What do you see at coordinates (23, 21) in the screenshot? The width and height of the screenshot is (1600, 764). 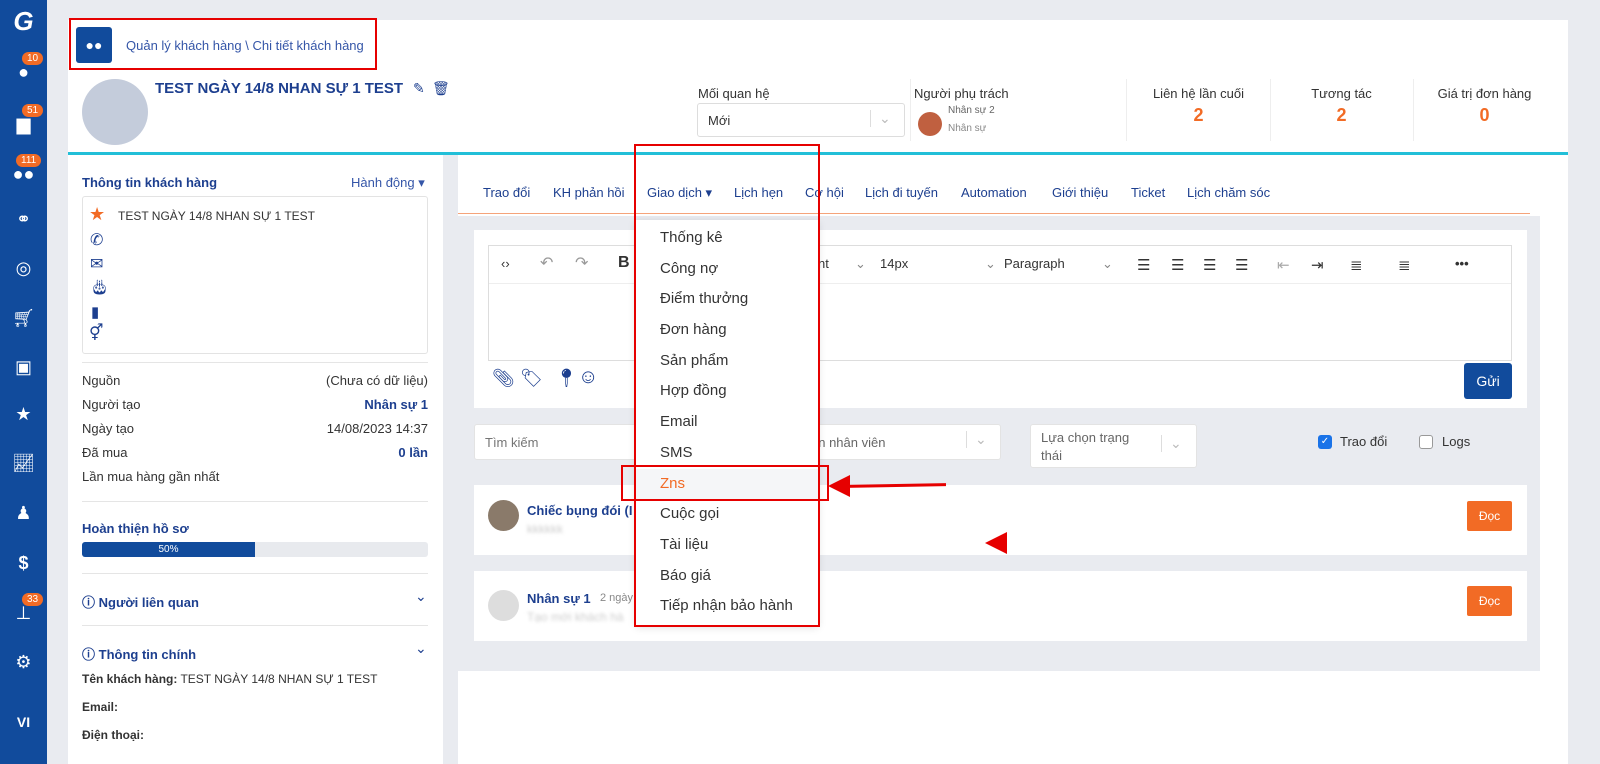 I see `logo-icon: G` at bounding box center [23, 21].